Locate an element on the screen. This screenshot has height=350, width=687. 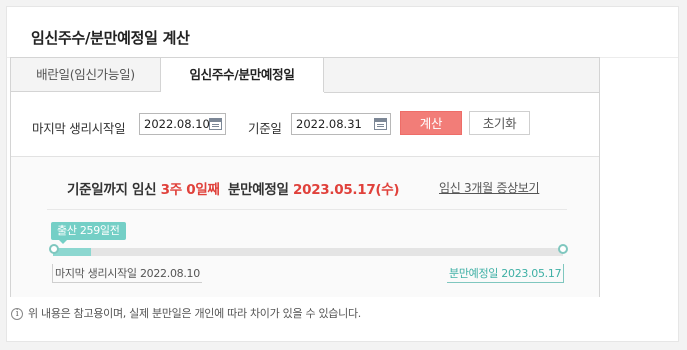
page-title: 임신주수/분만예정일 계산 is located at coordinates (110, 38).